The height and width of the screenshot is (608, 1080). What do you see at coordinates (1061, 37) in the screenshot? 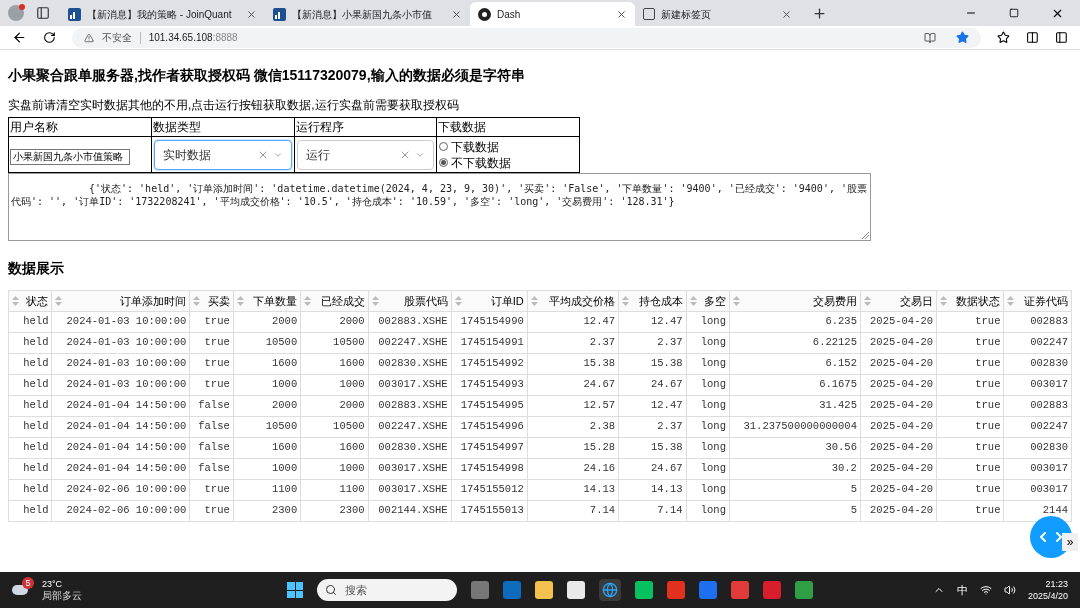
I see `sidebar-icon` at bounding box center [1061, 37].